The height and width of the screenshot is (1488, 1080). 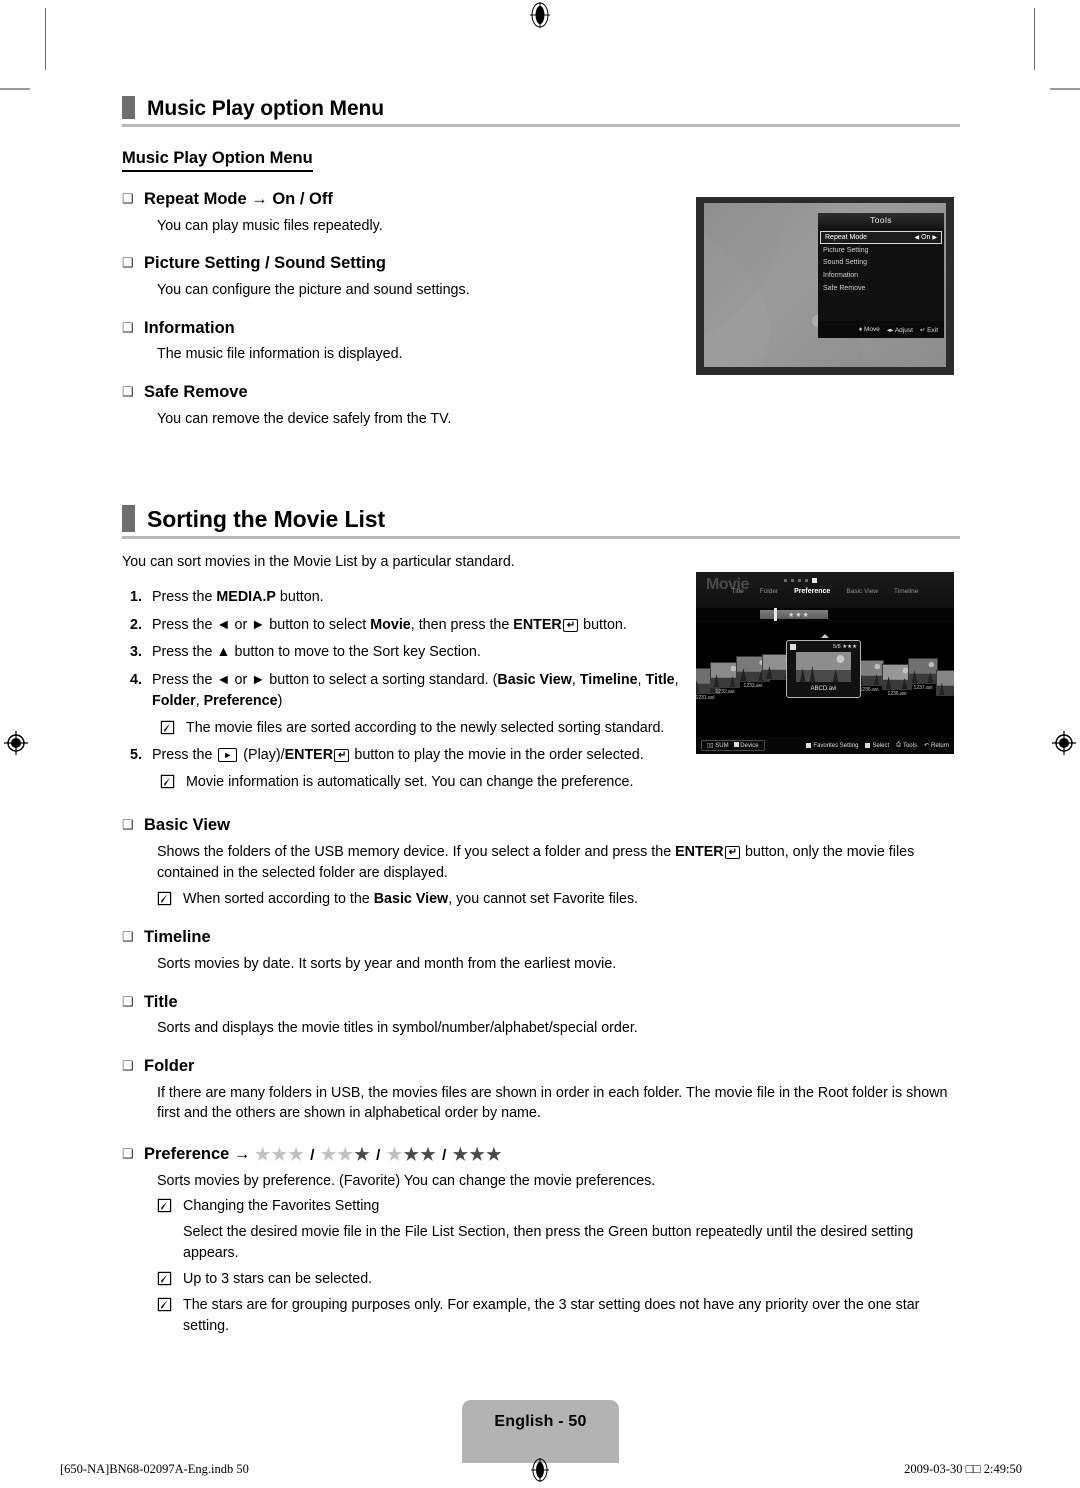 I want to click on tools-item-label: Safe Remove, so click(x=844, y=288).